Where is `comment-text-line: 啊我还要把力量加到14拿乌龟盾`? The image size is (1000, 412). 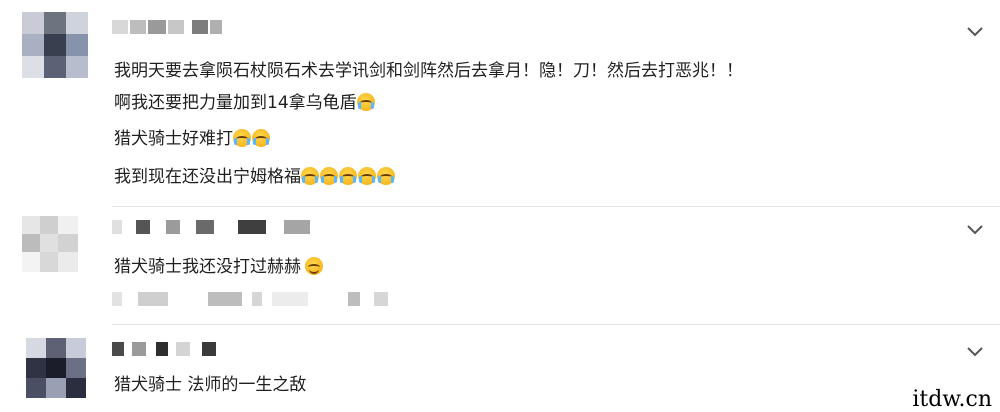 comment-text-line: 啊我还要把力量加到14拿乌龟盾 is located at coordinates (245, 103).